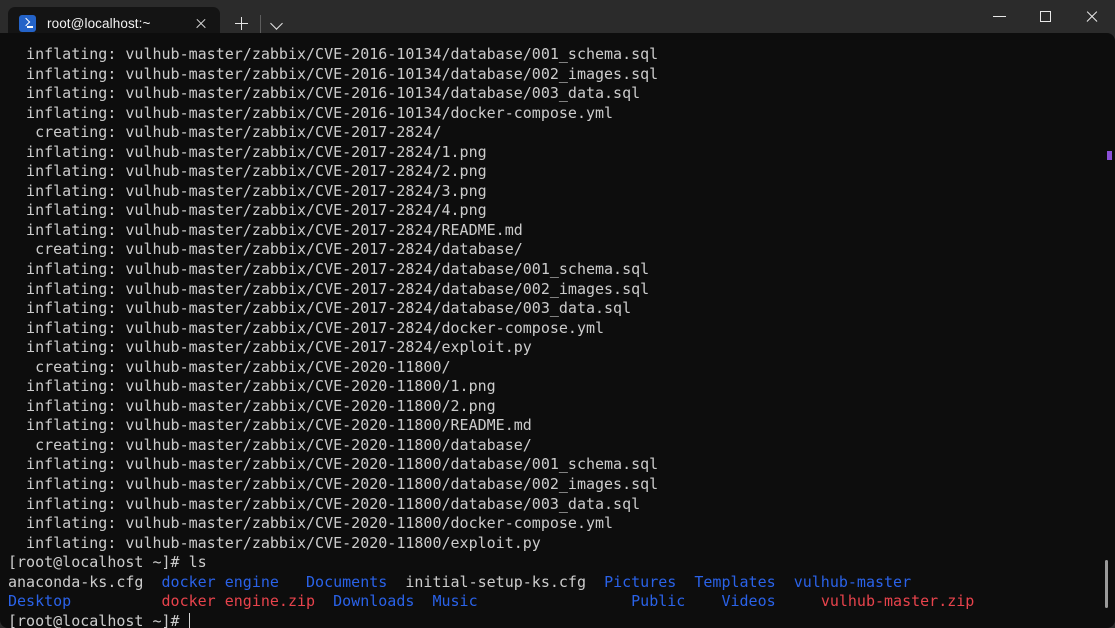  Describe the element at coordinates (1092, 16) in the screenshot. I see `window-close-button` at that location.